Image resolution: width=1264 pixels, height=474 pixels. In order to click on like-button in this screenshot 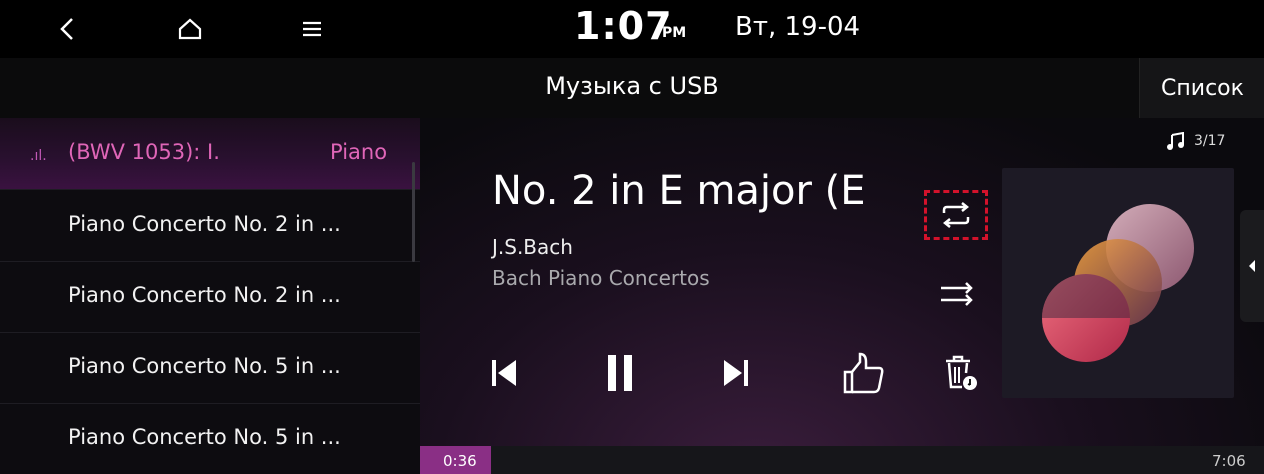, I will do `click(864, 373)`.